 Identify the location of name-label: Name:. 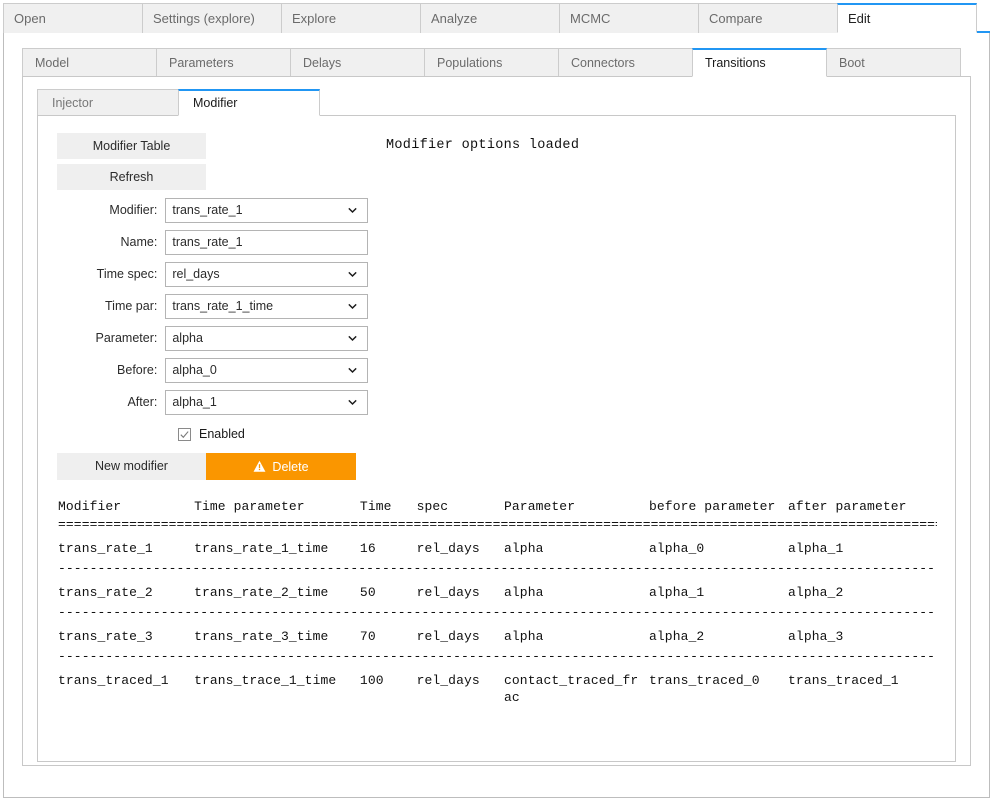
(139, 242).